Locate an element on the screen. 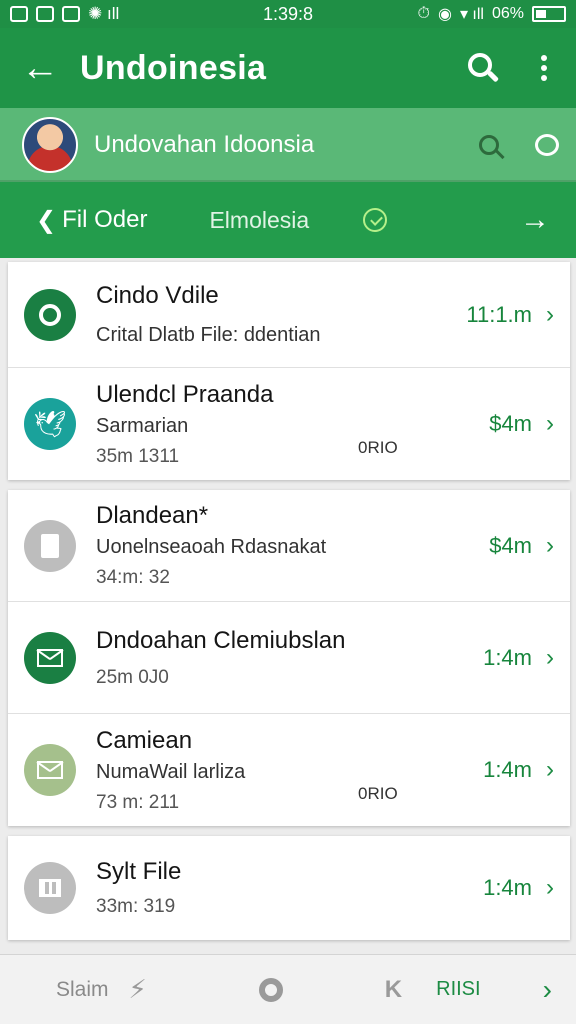 The width and height of the screenshot is (576, 1024). chat-ring-icon is located at coordinates (50, 314).